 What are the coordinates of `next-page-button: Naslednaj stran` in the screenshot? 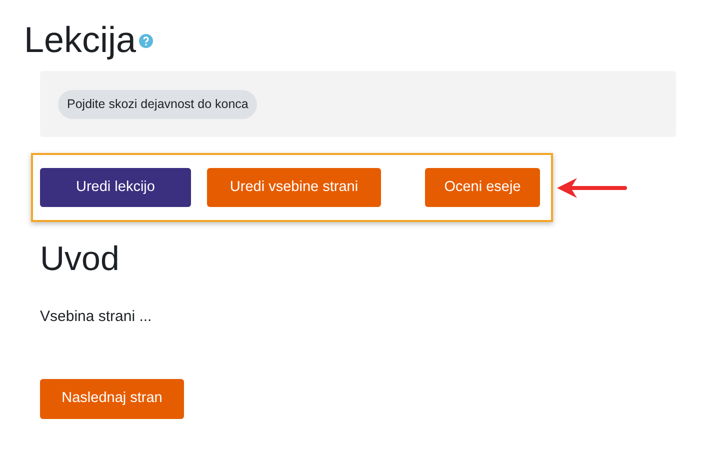 It's located at (112, 398).